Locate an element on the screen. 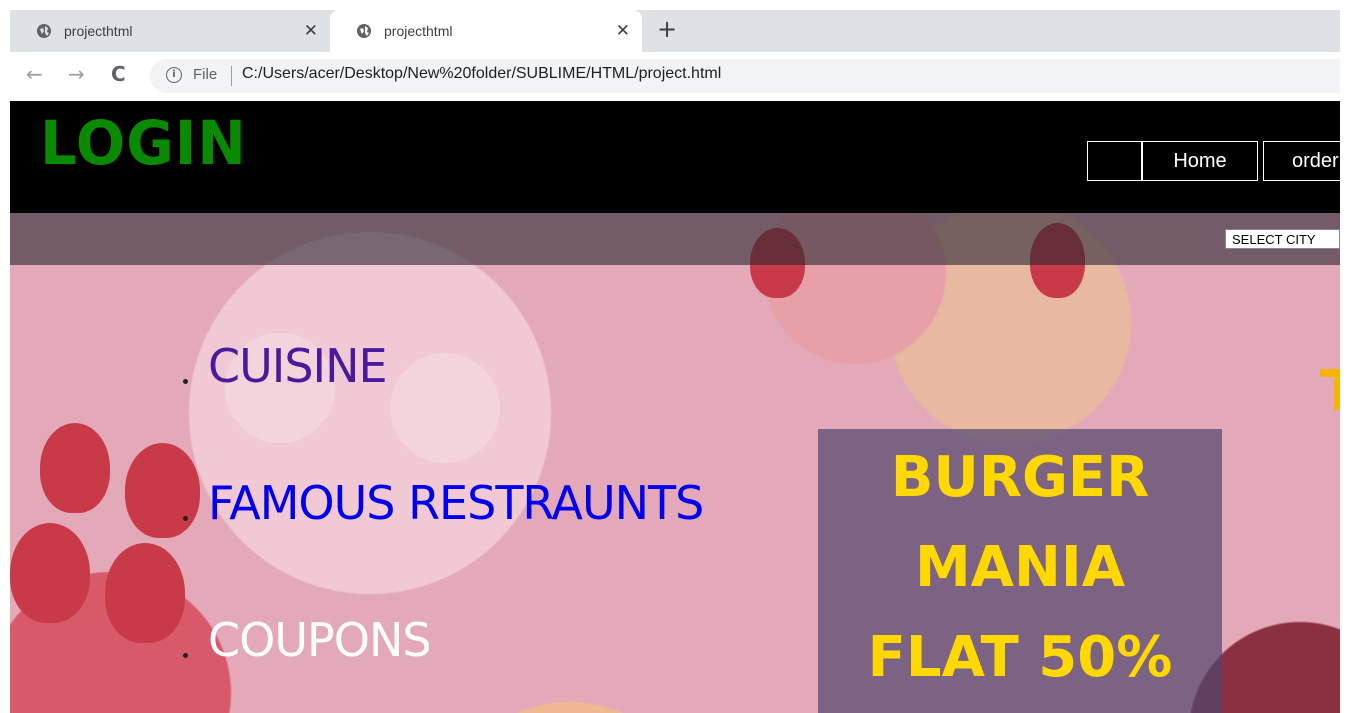  cropped-heading: T is located at coordinates (1330, 391).